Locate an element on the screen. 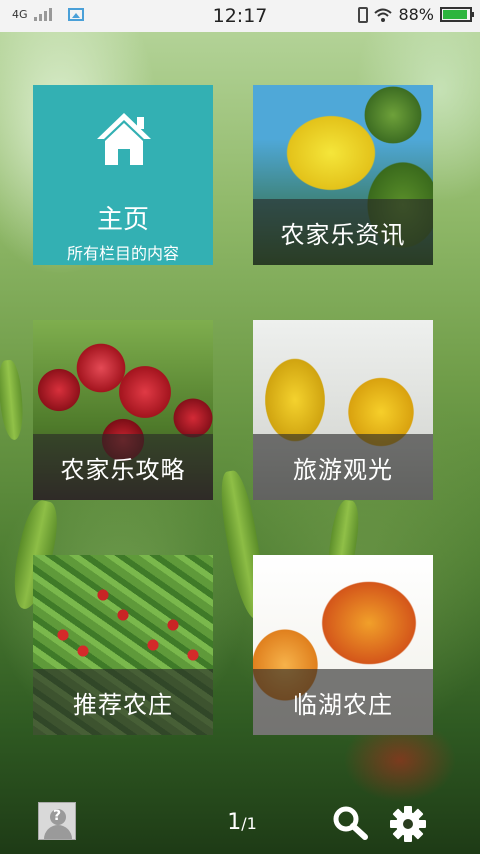  search-icon is located at coordinates (350, 823).